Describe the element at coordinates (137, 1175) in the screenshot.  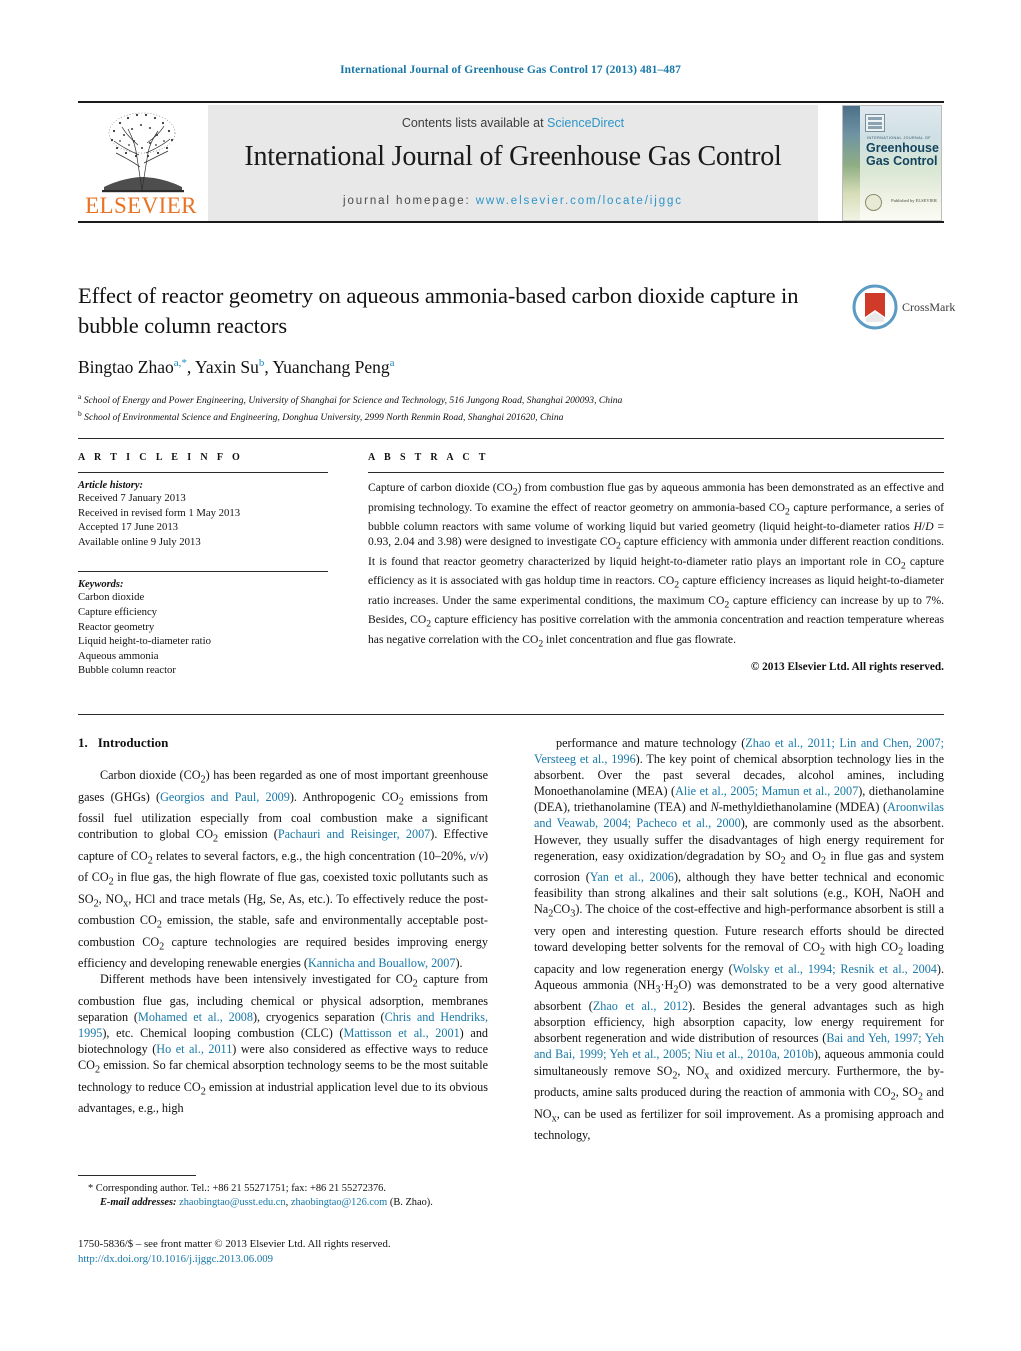
I see `footnote-divider` at that location.